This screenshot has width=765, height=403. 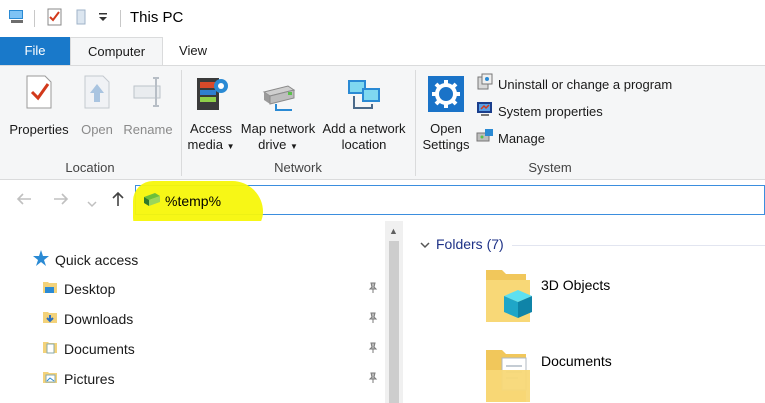 I want to click on uninstall-program-button: Uninstall or change a program, so click(x=574, y=85).